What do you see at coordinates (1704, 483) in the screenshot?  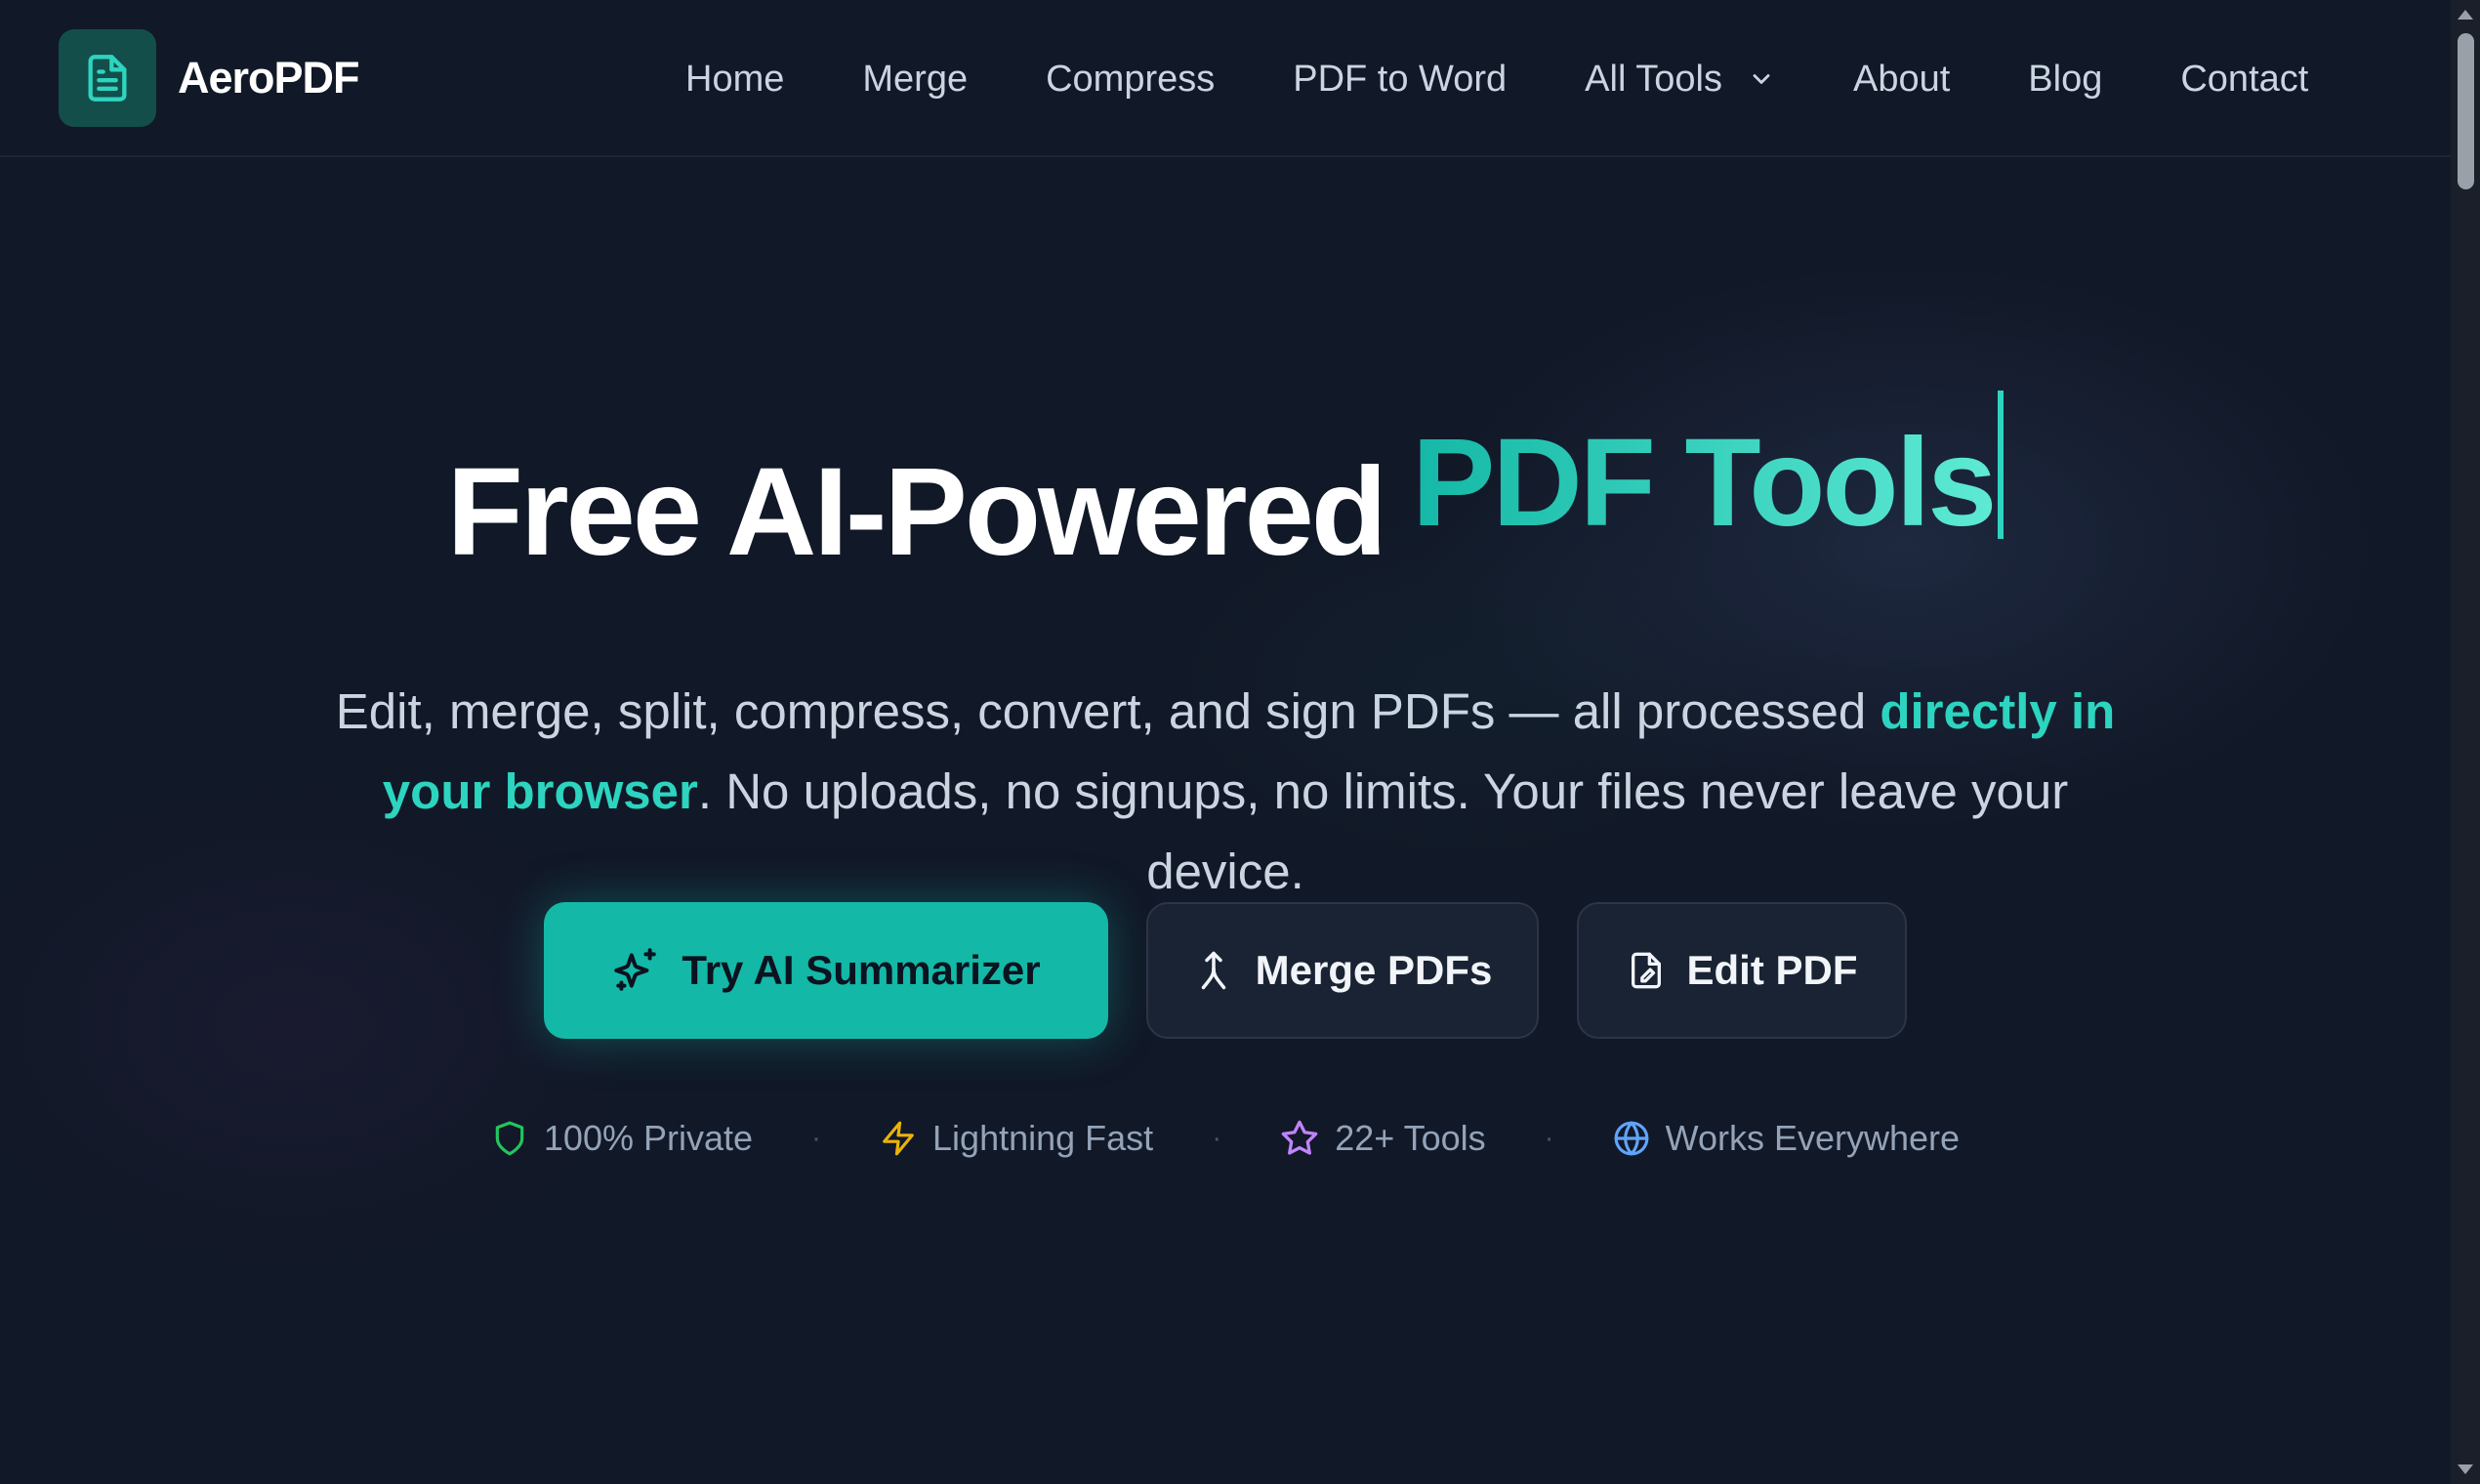 I see `hero-title-accent: PDF Tools` at bounding box center [1704, 483].